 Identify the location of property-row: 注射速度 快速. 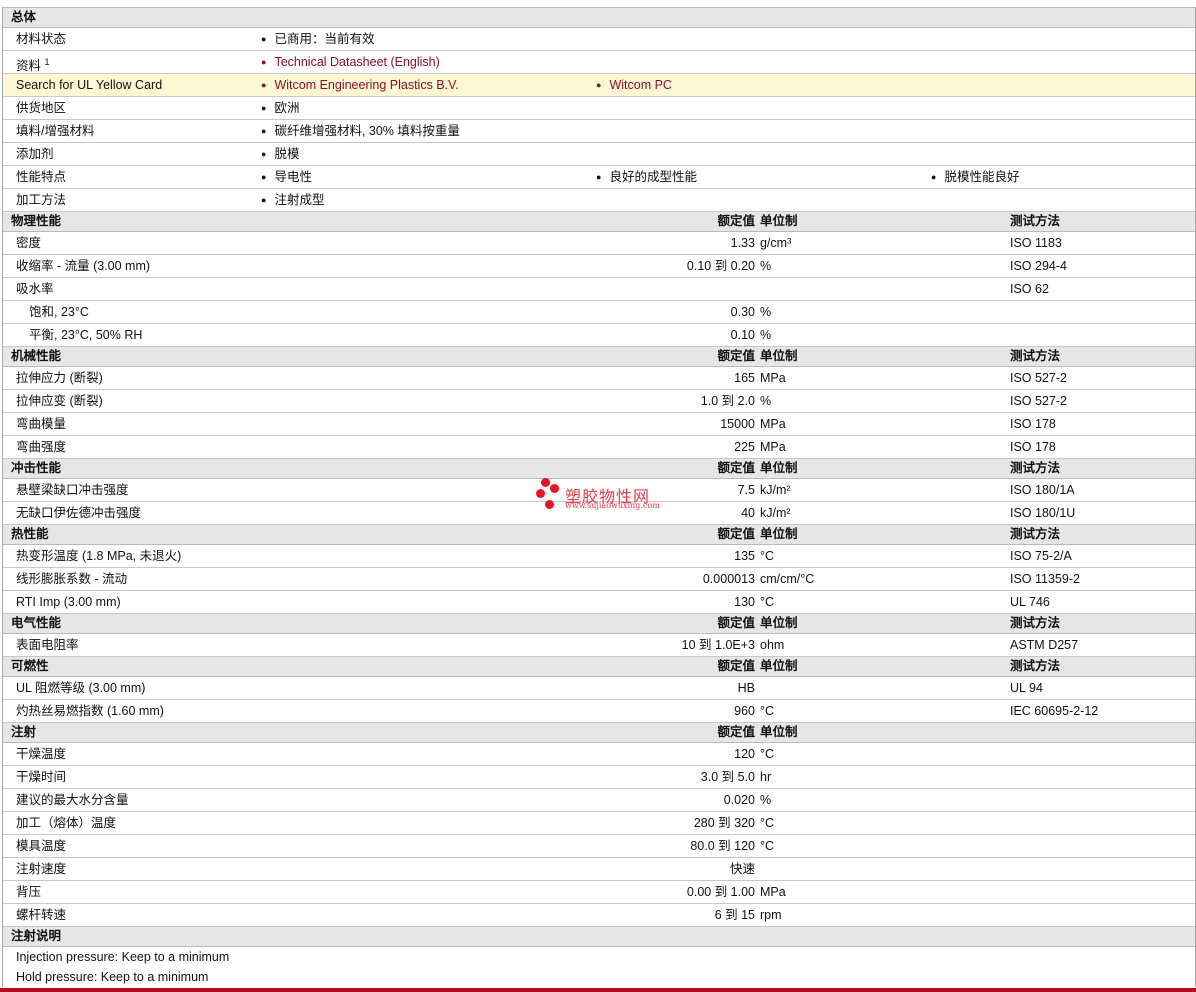
(599, 869).